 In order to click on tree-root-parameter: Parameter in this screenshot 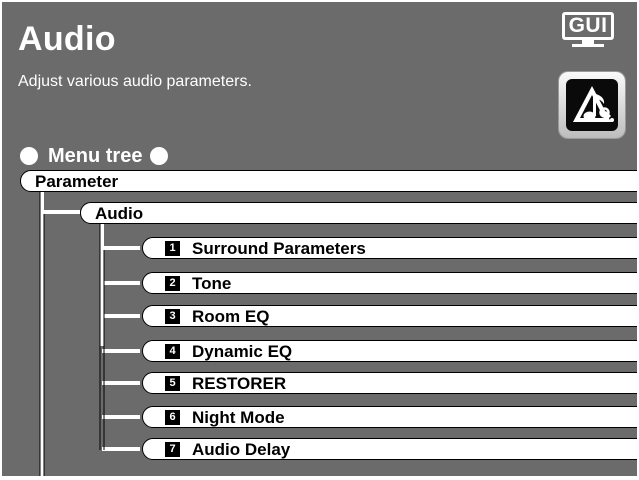, I will do `click(328, 181)`.